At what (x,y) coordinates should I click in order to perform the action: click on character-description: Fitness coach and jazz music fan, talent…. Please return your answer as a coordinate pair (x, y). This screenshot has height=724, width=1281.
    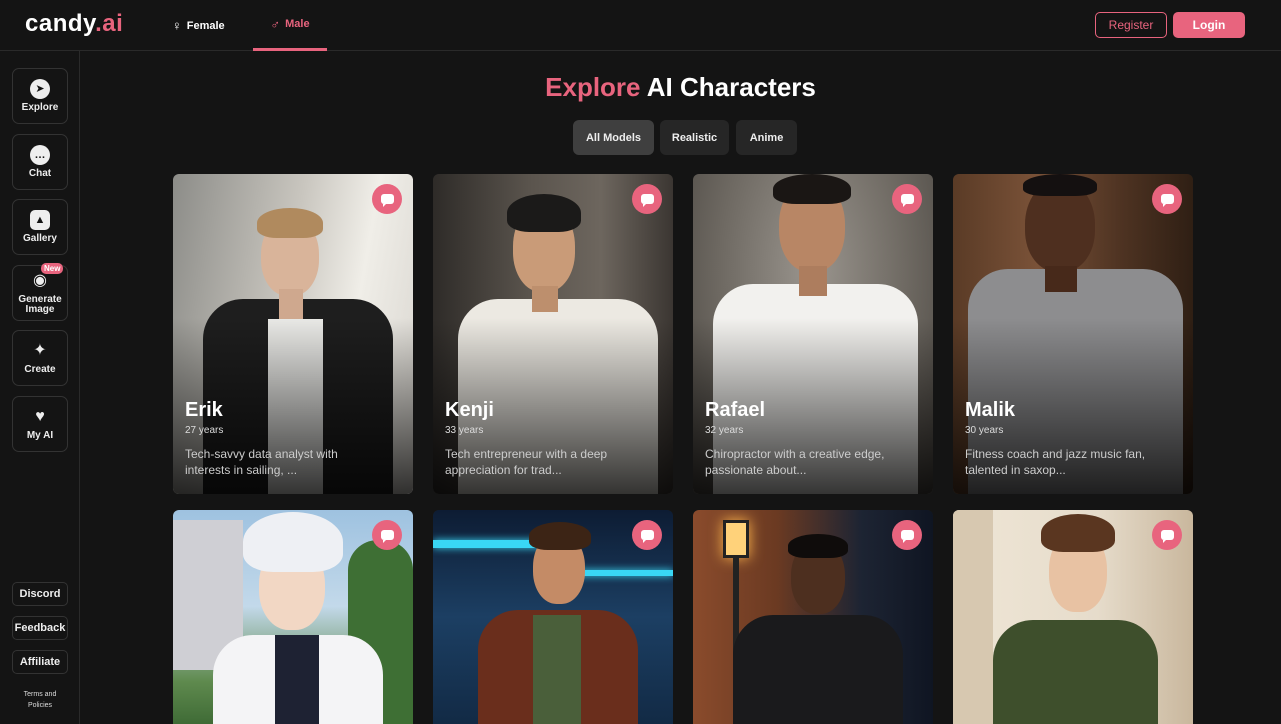
    Looking at the image, I should click on (1073, 462).